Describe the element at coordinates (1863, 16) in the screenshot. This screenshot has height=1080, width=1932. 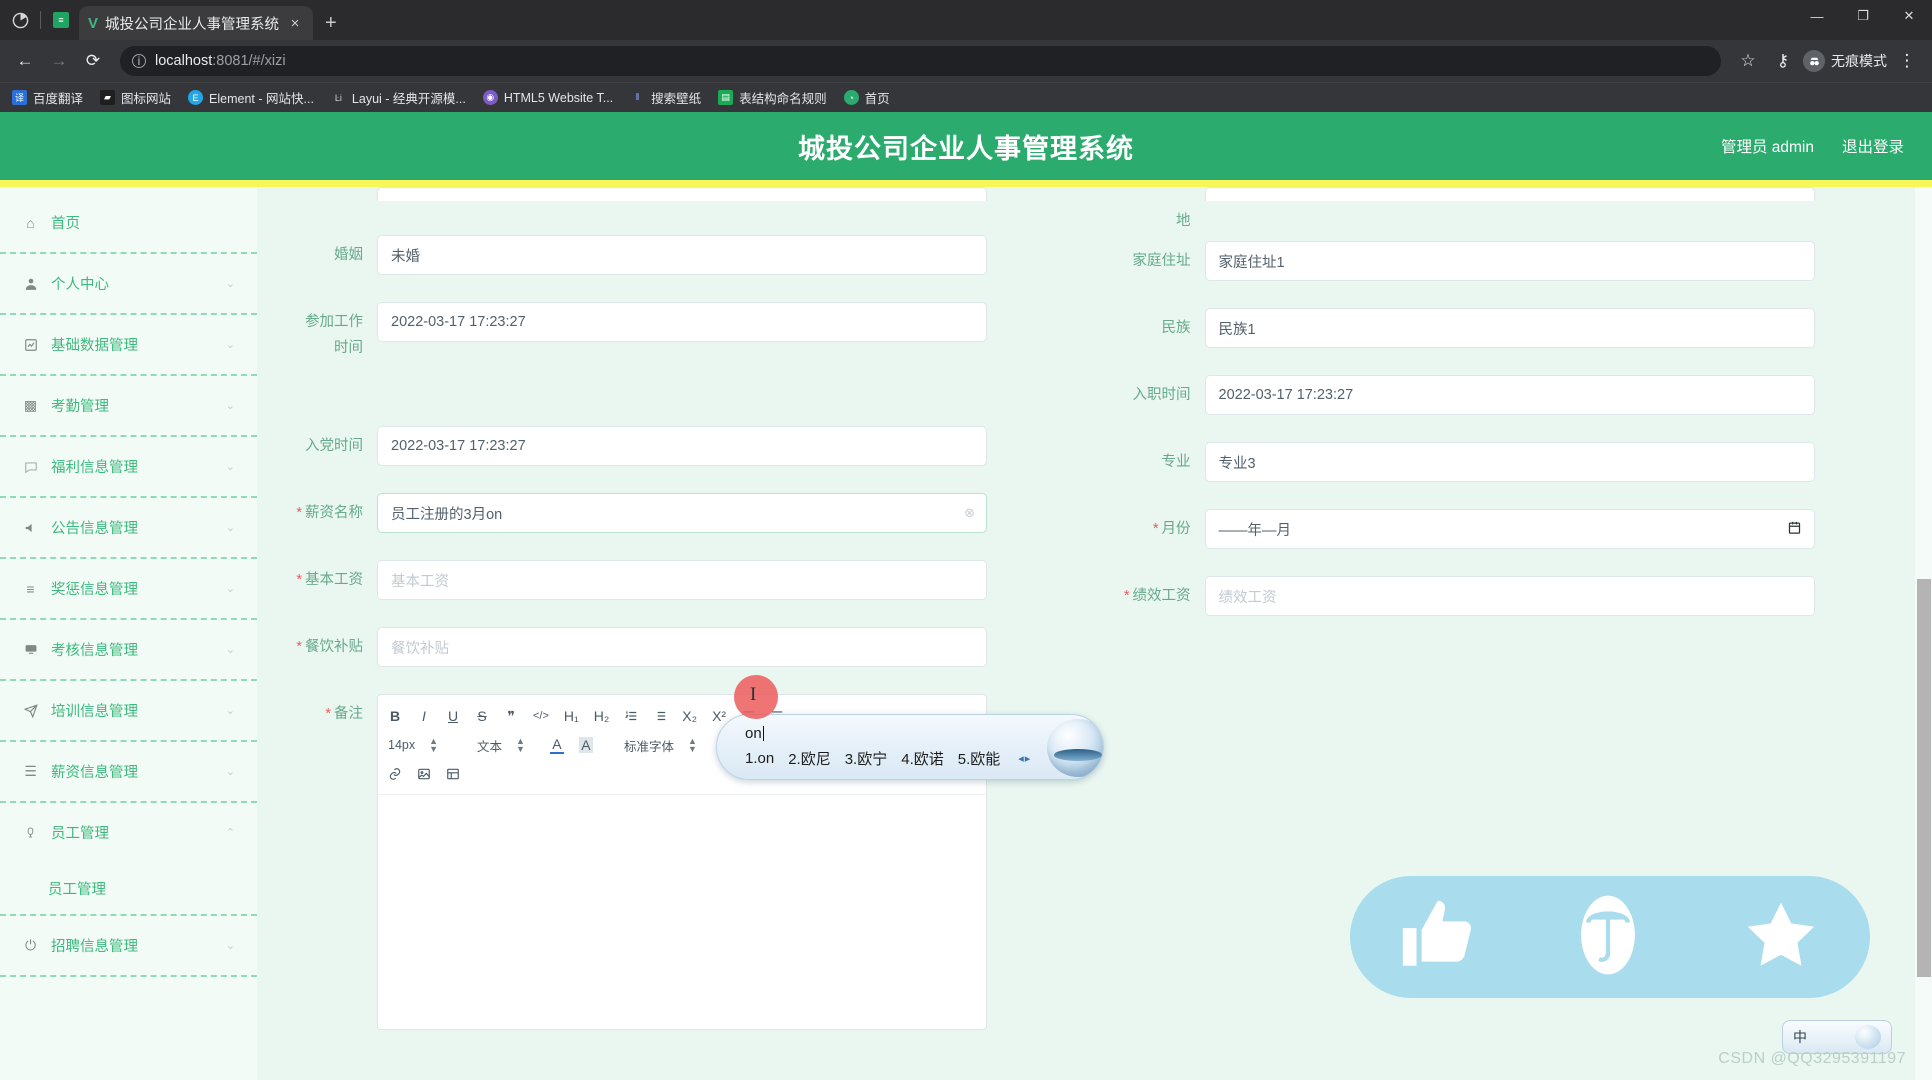
I see `maximize-button: ❐` at that location.